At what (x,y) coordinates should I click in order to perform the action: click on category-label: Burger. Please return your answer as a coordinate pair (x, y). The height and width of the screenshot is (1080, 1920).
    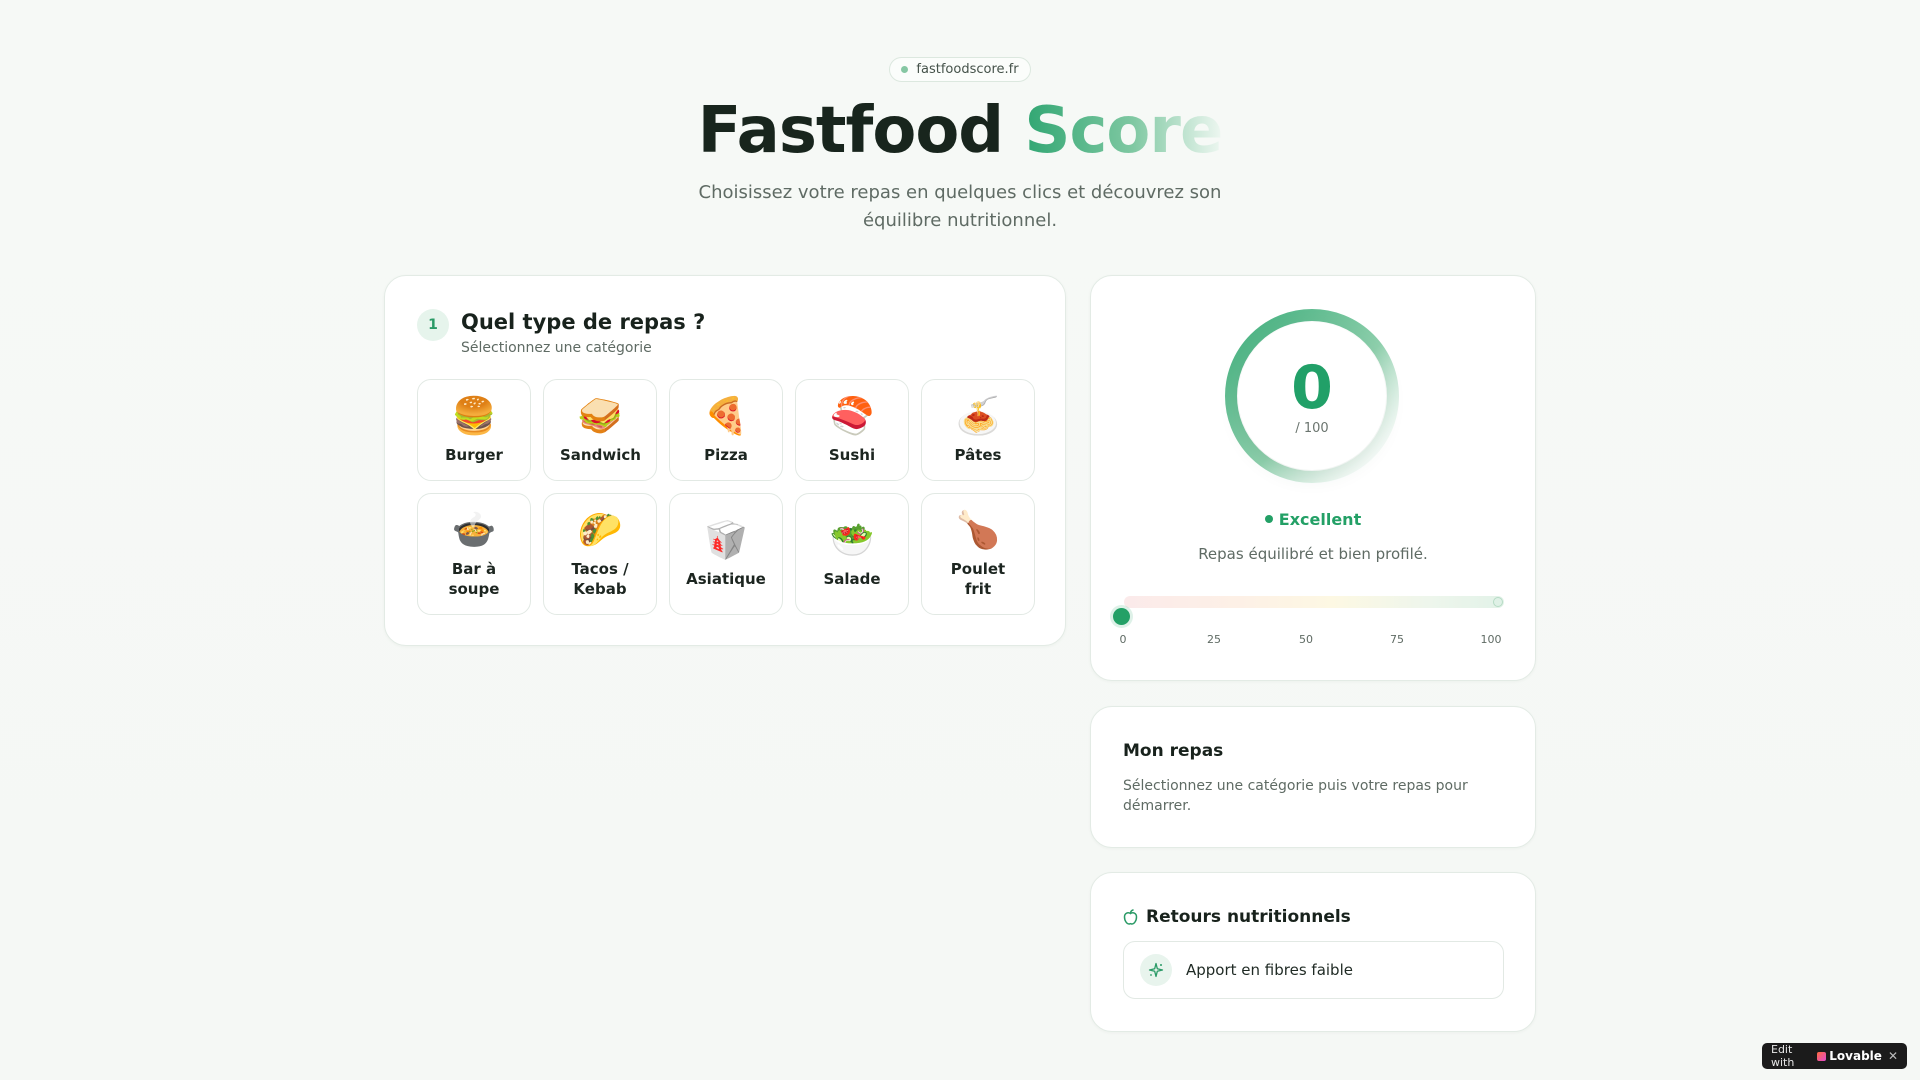
    Looking at the image, I should click on (474, 455).